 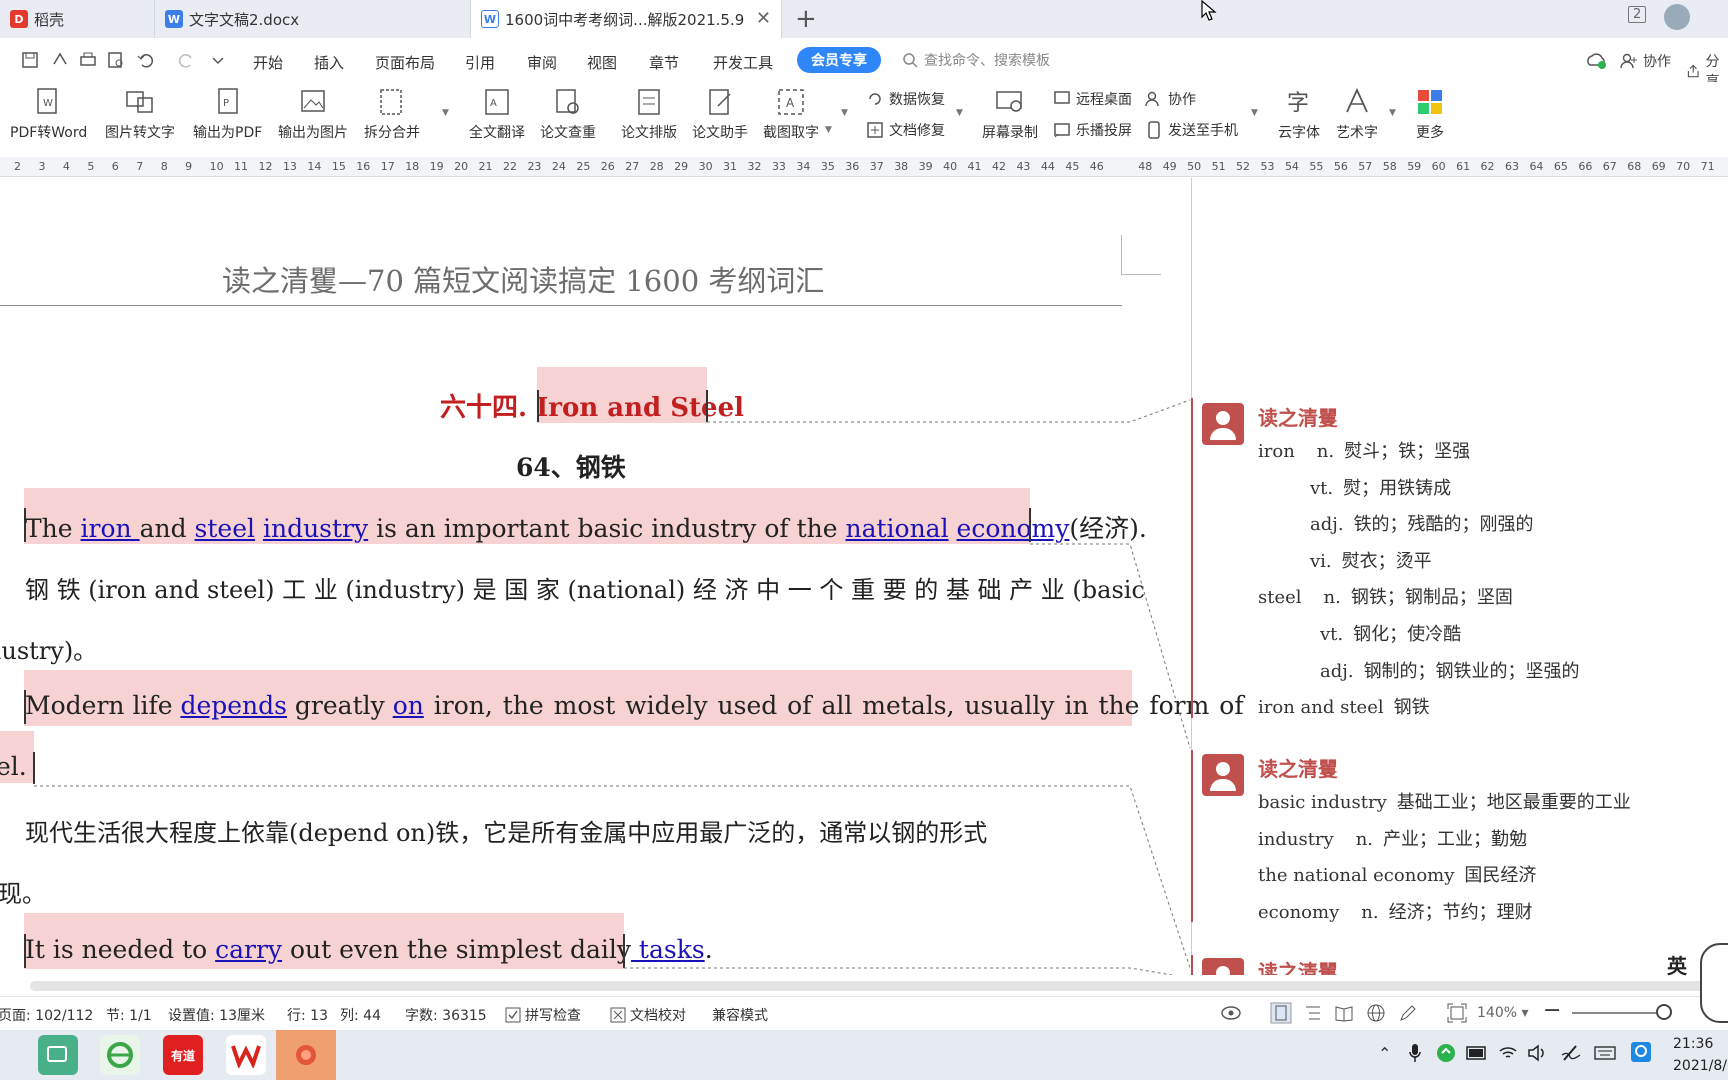 What do you see at coordinates (392, 114) in the screenshot?
I see `split-merge-button: 拆分合并` at bounding box center [392, 114].